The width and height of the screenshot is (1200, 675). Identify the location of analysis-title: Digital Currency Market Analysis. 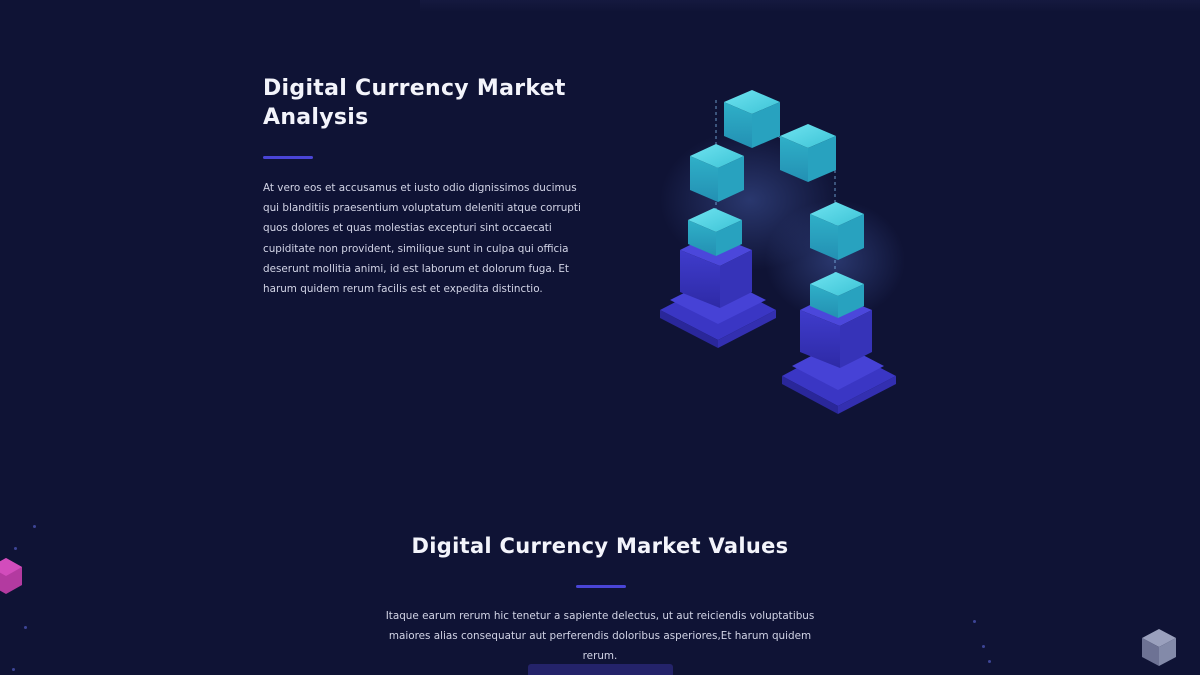
(414, 103).